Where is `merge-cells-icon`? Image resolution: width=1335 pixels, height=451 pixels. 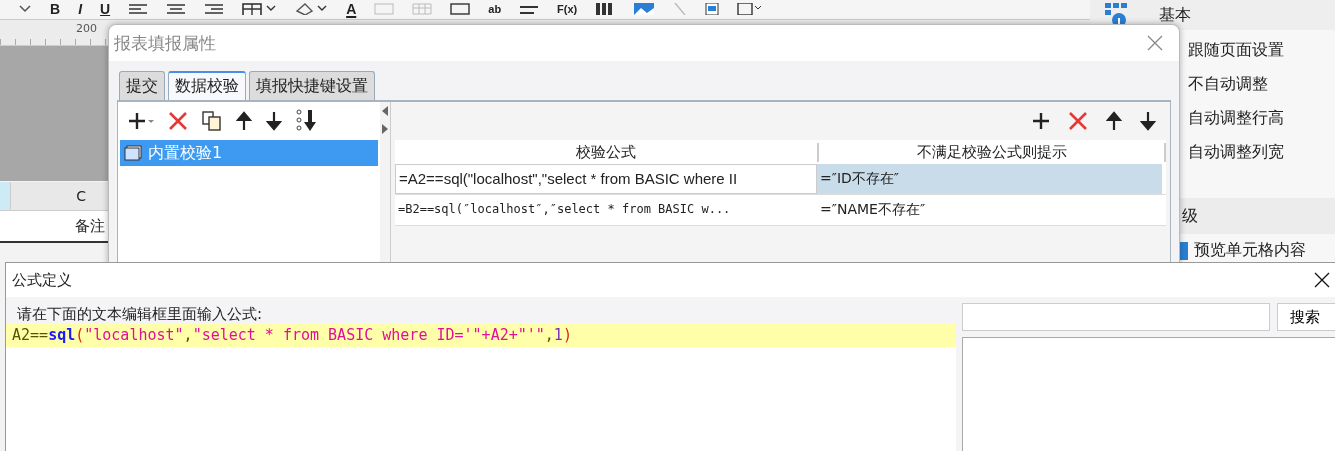
merge-cells-icon is located at coordinates (384, 9).